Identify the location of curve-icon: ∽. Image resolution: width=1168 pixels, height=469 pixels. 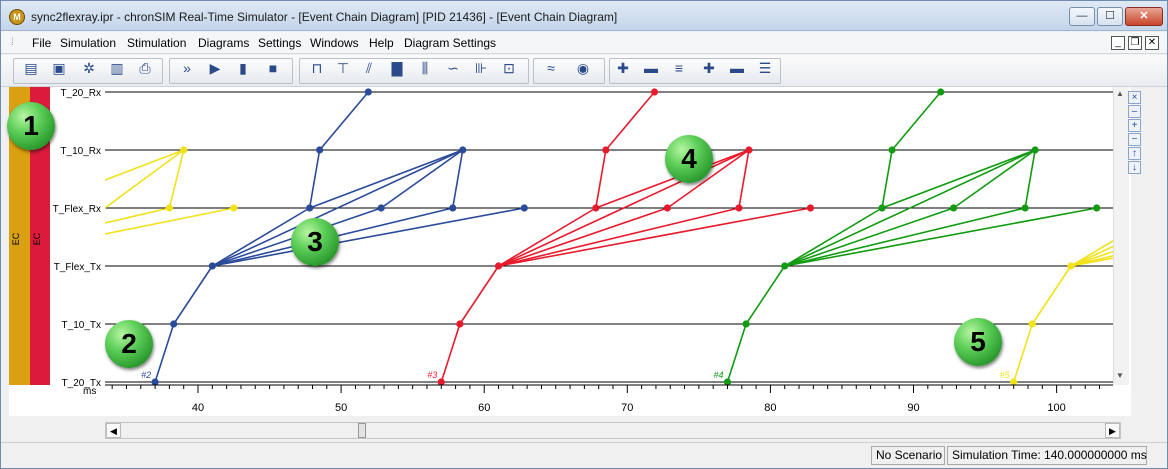
(453, 68).